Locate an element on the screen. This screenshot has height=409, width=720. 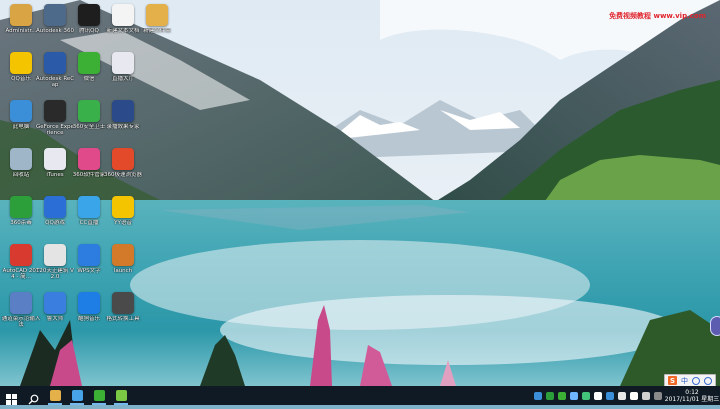
search-button is located at coordinates (33, 395).